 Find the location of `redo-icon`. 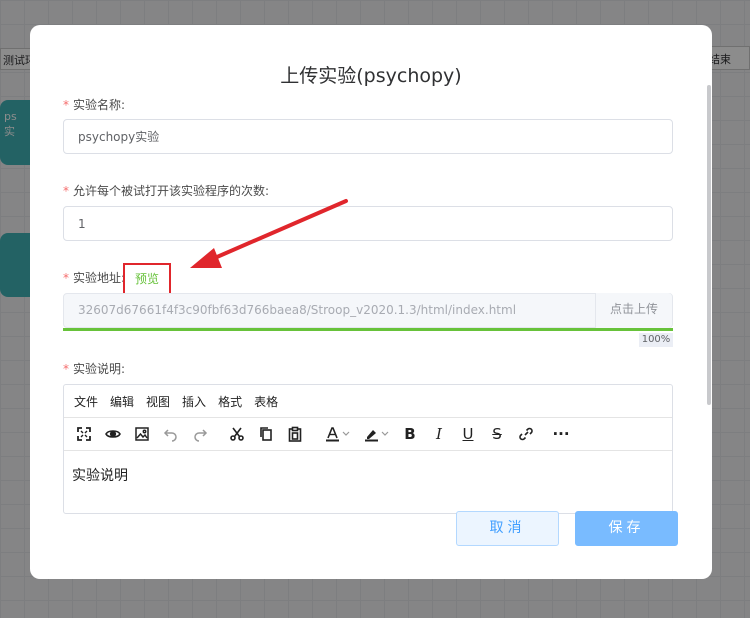

redo-icon is located at coordinates (200, 434).